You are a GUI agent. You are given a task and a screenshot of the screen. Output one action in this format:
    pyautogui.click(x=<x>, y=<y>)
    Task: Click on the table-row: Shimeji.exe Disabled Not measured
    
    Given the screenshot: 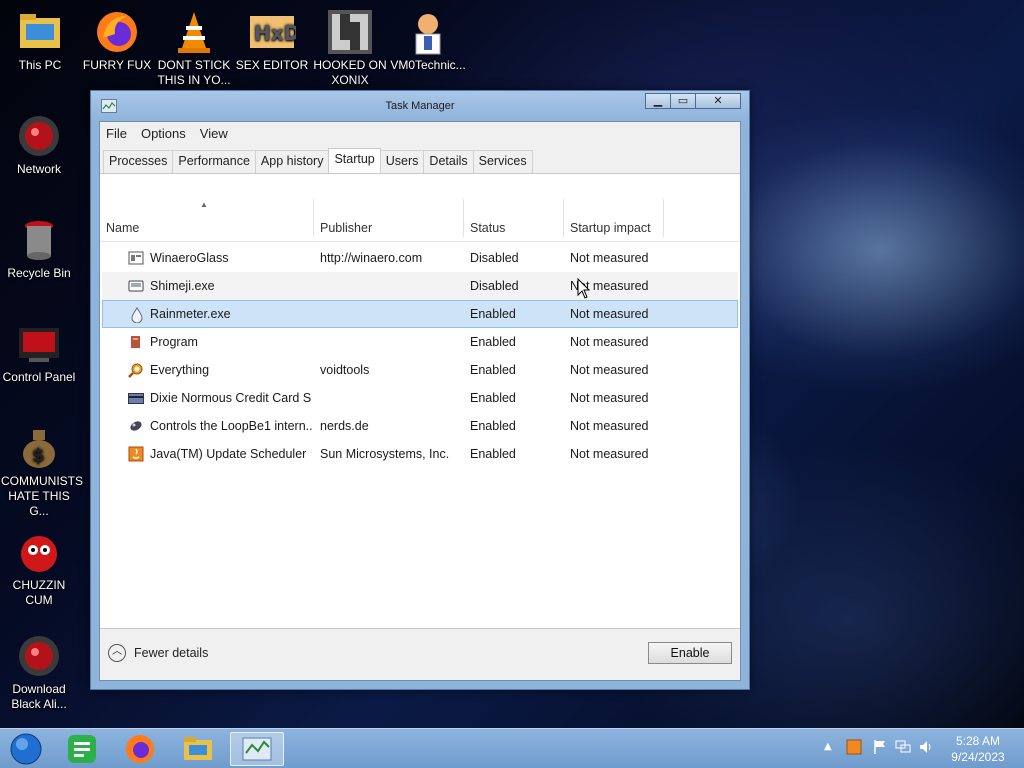 What is the action you would take?
    pyautogui.click(x=420, y=286)
    